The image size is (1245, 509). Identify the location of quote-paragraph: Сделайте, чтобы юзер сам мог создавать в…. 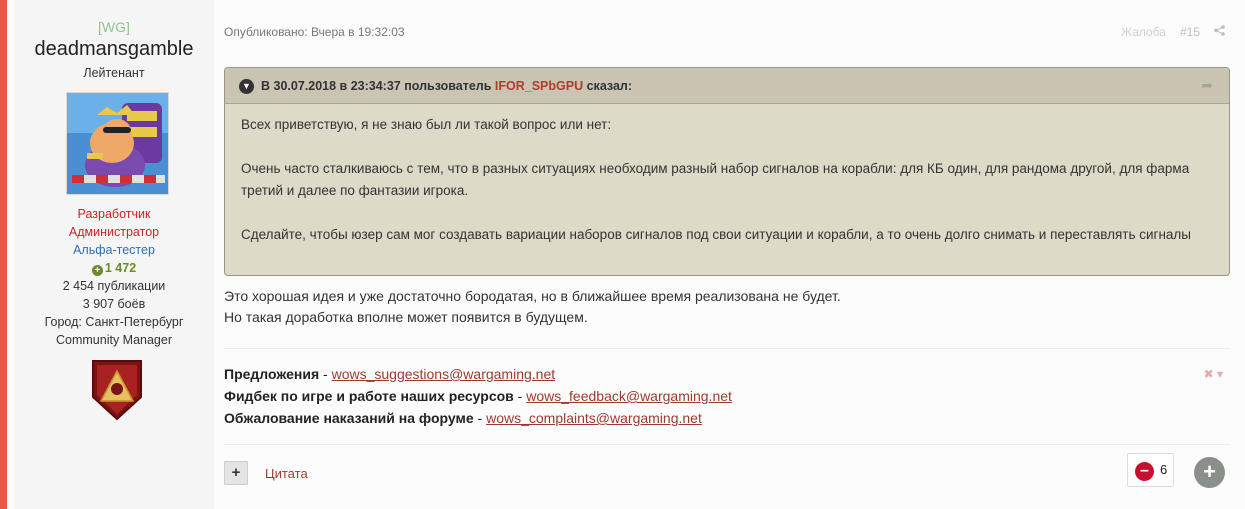
(716, 234).